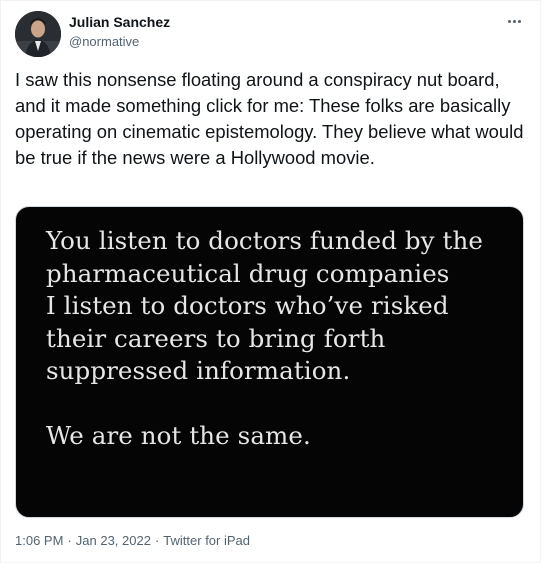  What do you see at coordinates (104, 41) in the screenshot?
I see `author-handle: @normative` at bounding box center [104, 41].